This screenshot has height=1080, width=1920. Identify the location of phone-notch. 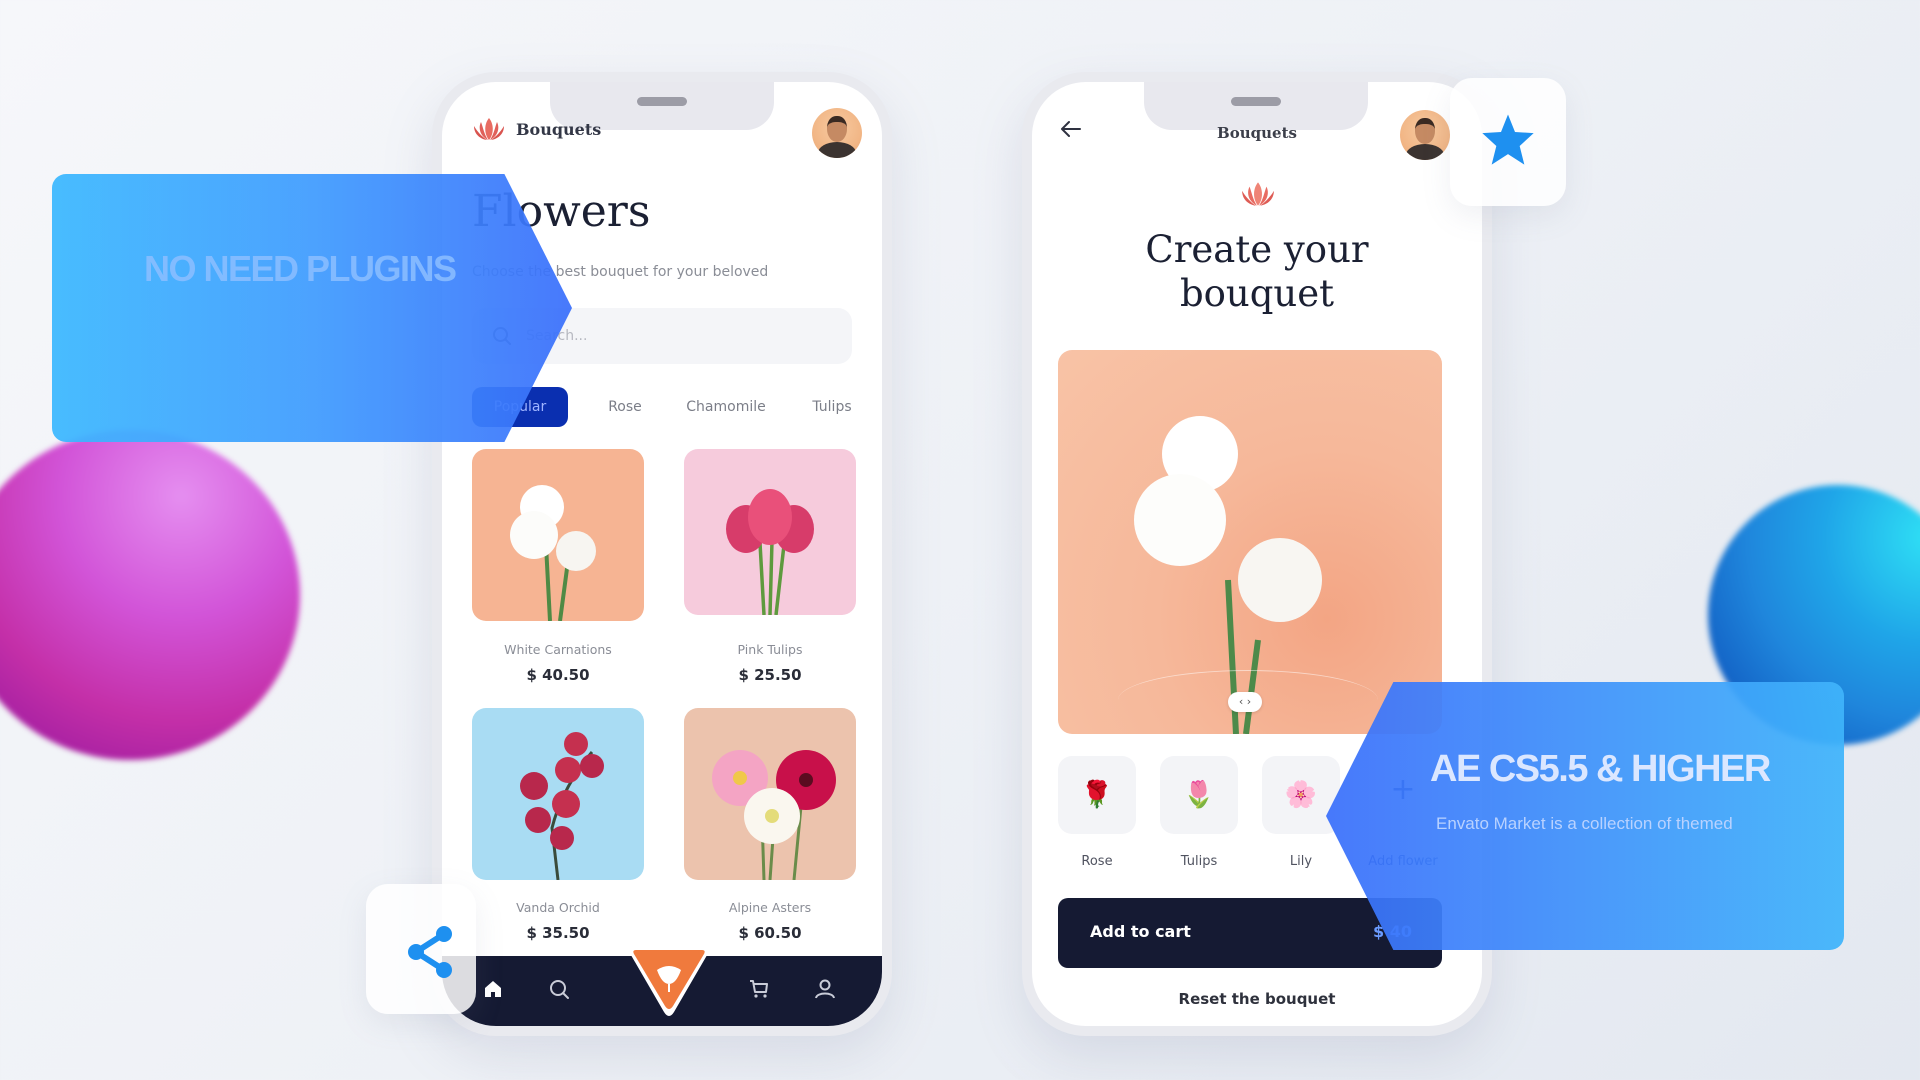
(1256, 106).